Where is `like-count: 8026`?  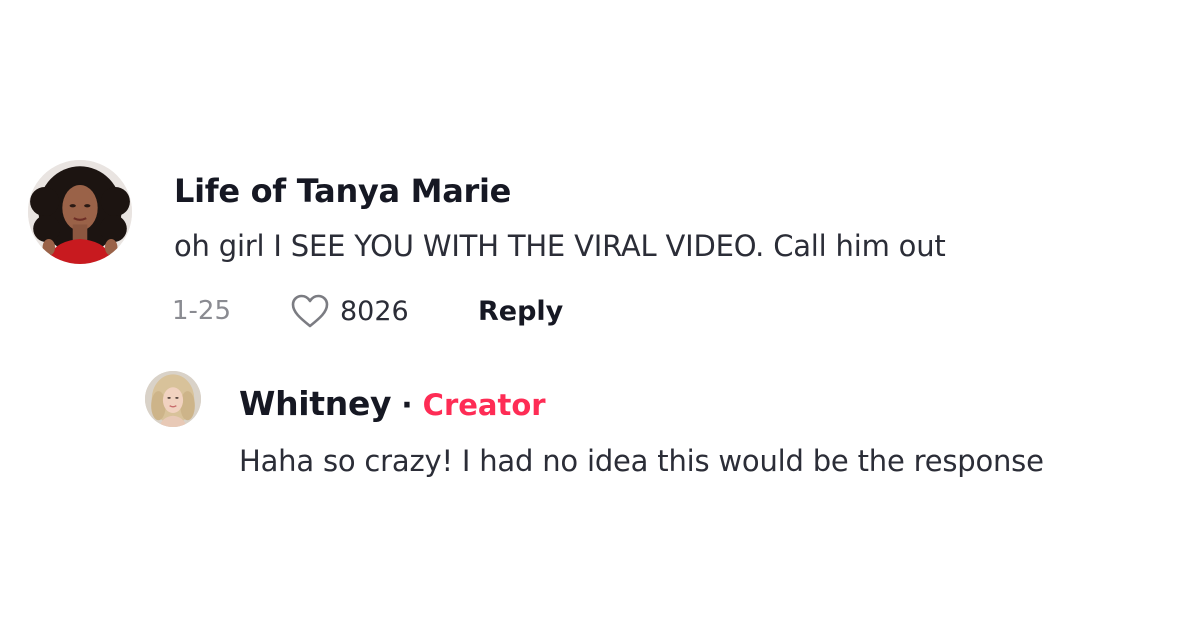
like-count: 8026 is located at coordinates (374, 311).